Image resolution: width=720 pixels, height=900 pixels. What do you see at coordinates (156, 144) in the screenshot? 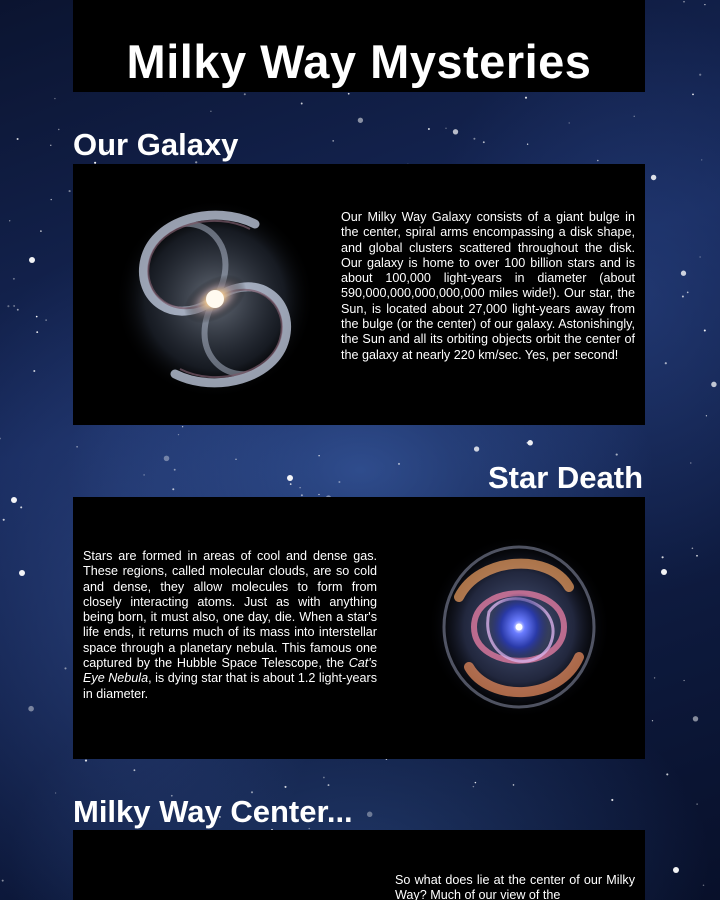
I see `section-heading-our-galaxy: Our Galaxy` at bounding box center [156, 144].